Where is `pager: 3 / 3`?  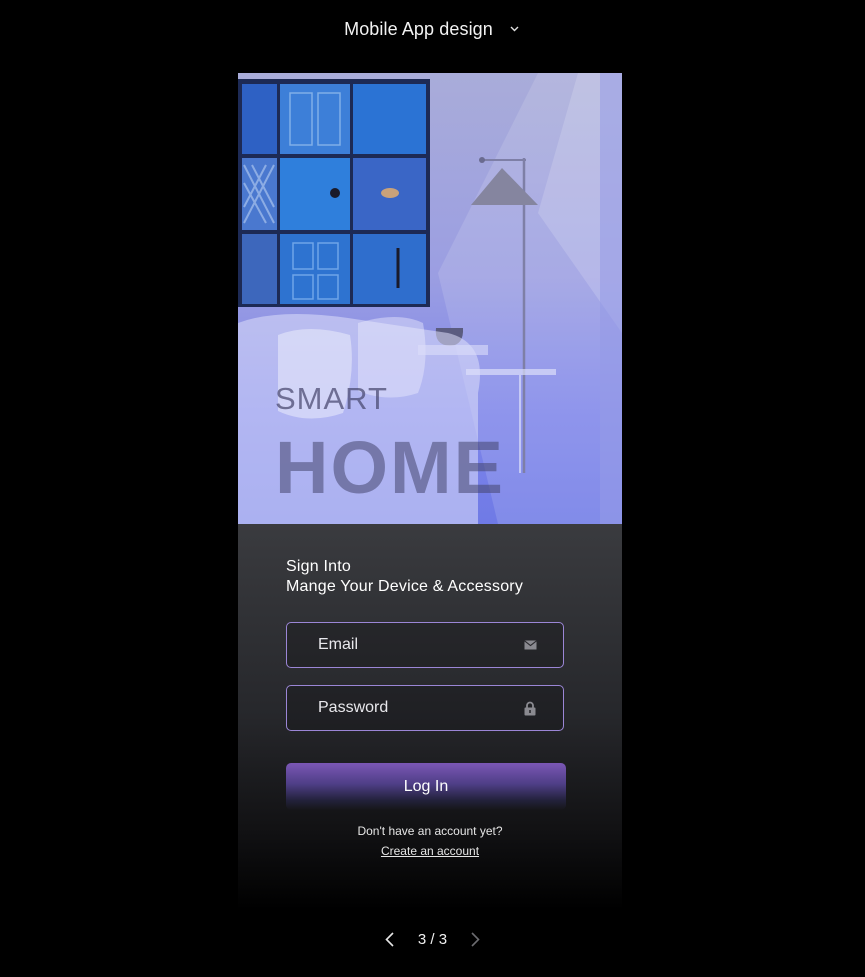
pager: 3 / 3 is located at coordinates (432, 939).